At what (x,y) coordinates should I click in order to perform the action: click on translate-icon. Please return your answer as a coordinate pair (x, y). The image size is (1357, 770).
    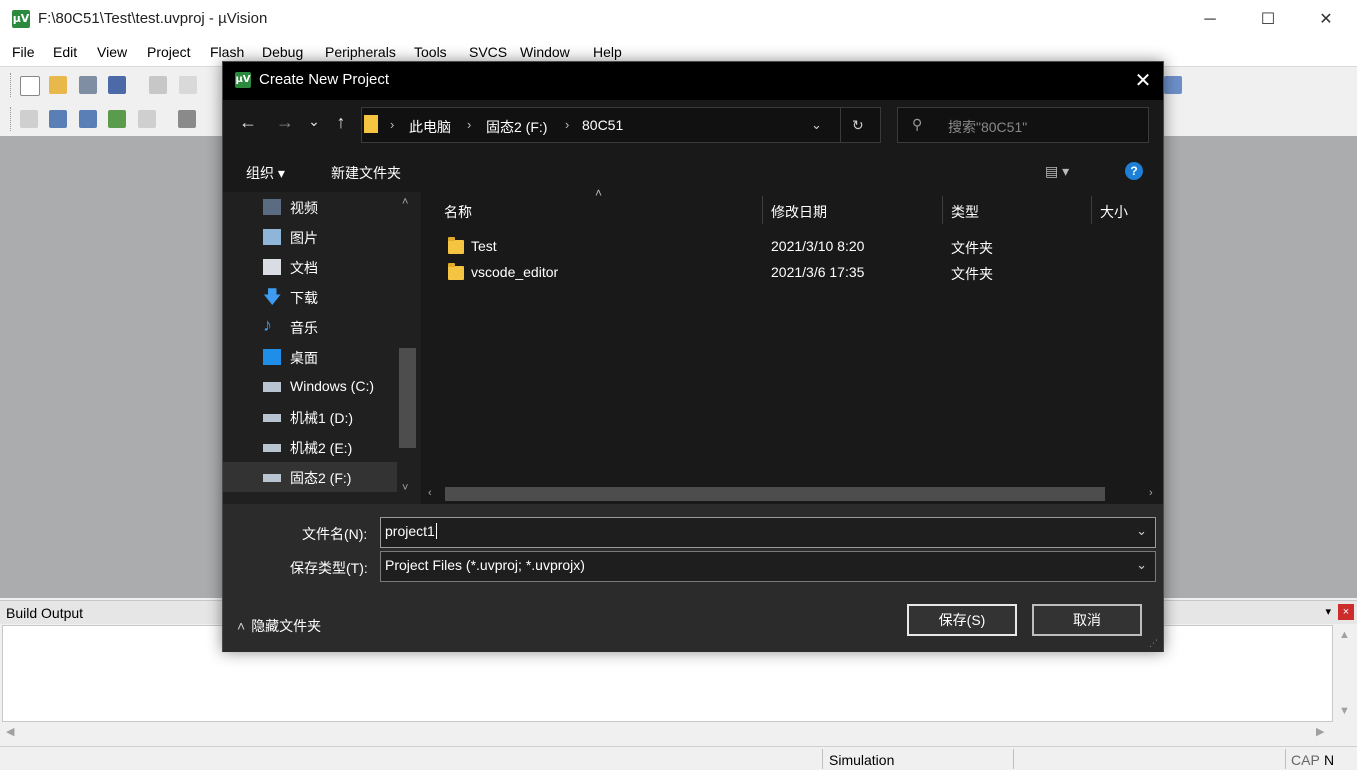
    Looking at the image, I should click on (29, 119).